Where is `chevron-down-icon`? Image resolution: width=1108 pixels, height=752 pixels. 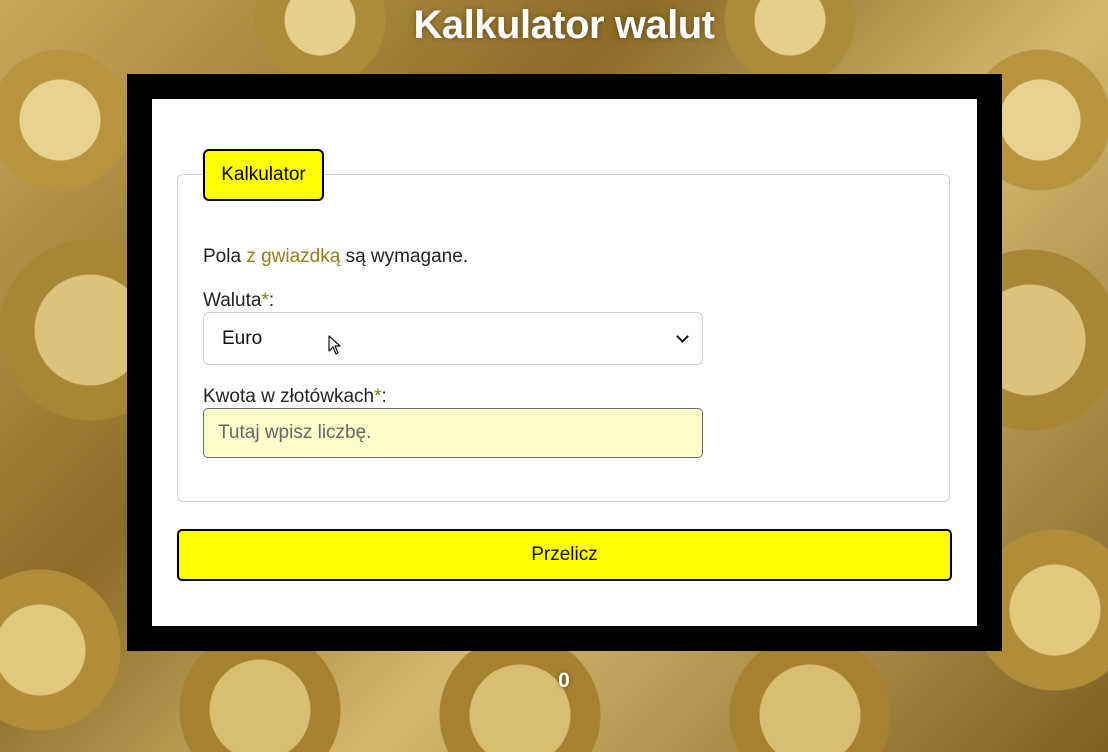 chevron-down-icon is located at coordinates (683, 339).